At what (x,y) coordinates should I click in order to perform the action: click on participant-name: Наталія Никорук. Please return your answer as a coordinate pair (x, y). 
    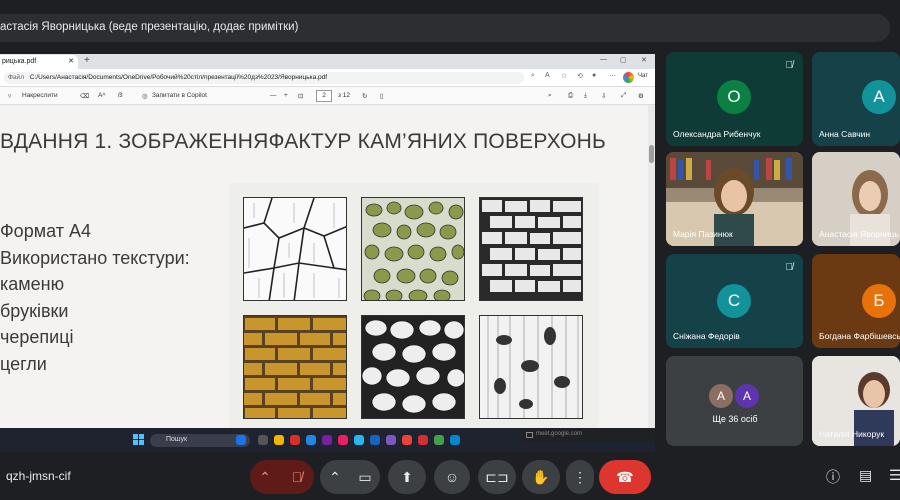
    Looking at the image, I should click on (852, 434).